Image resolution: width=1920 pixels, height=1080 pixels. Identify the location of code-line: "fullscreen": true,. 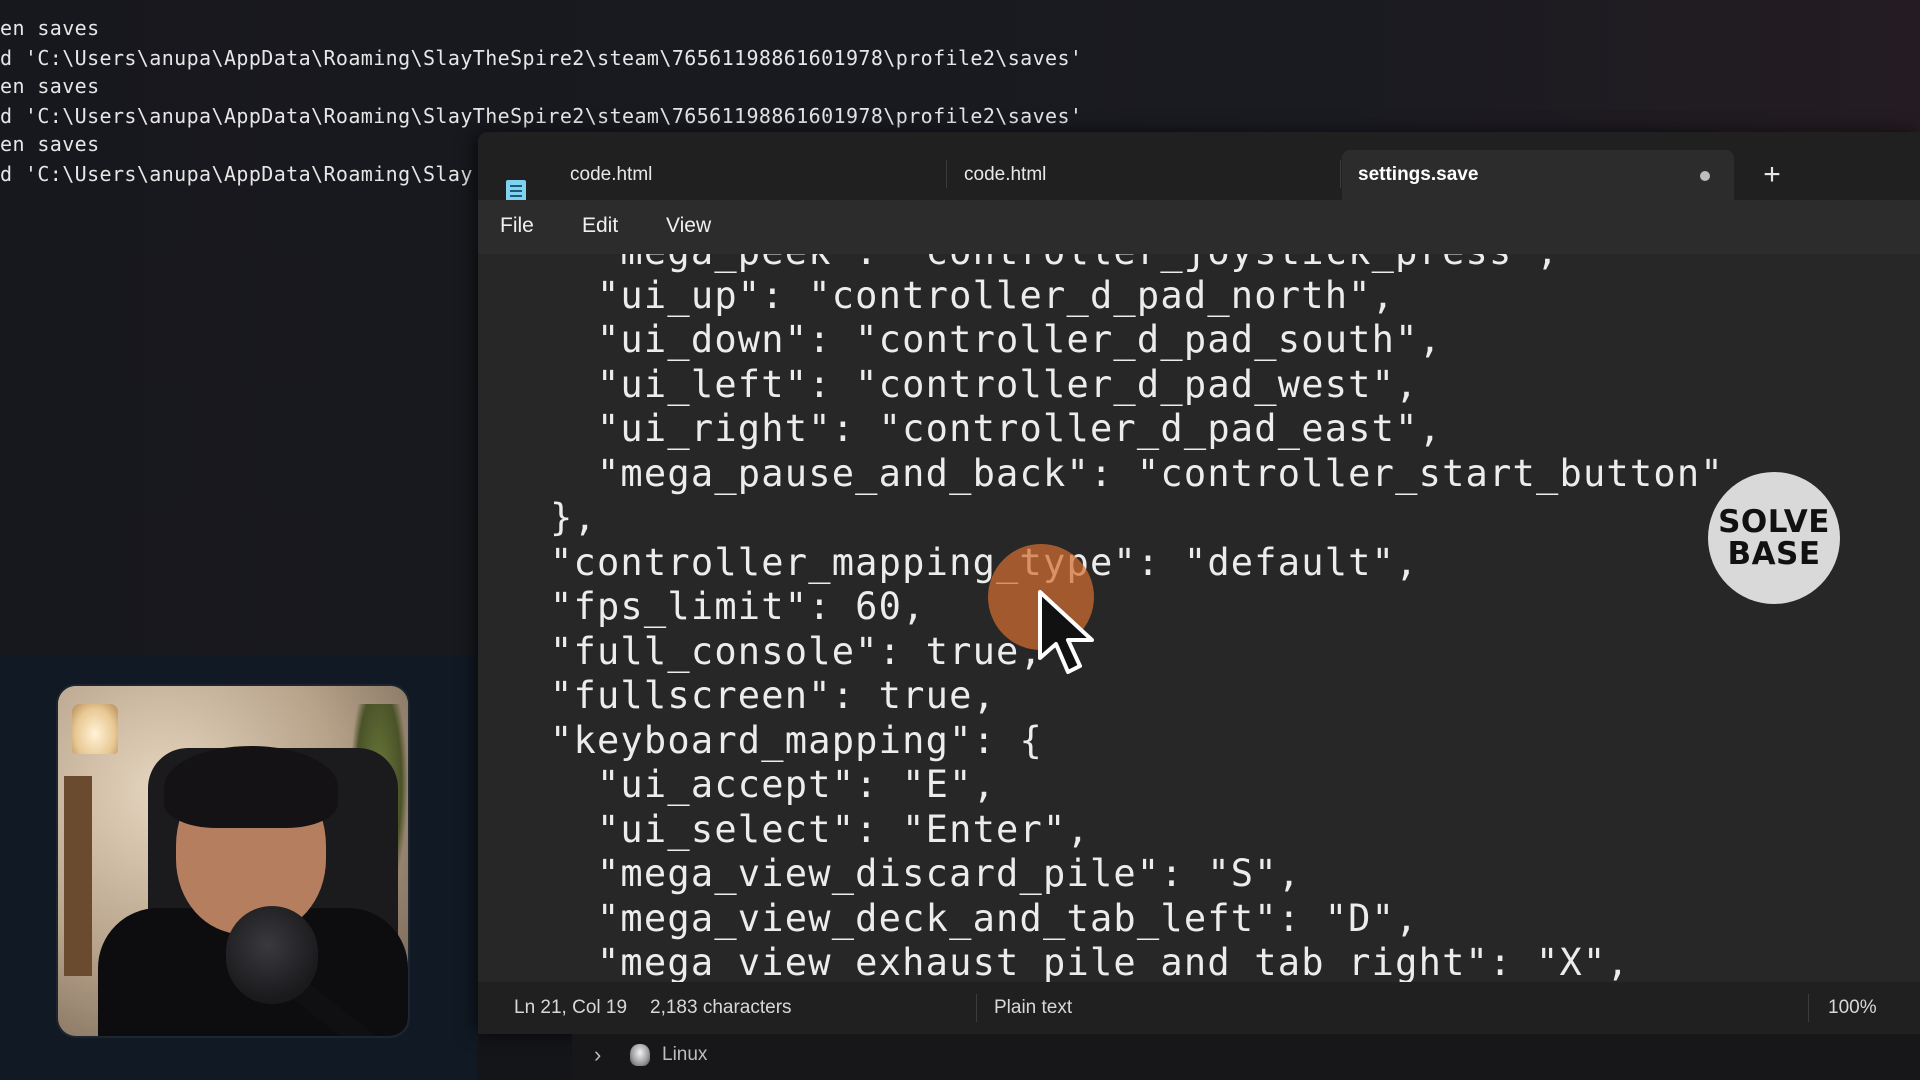
(773, 695).